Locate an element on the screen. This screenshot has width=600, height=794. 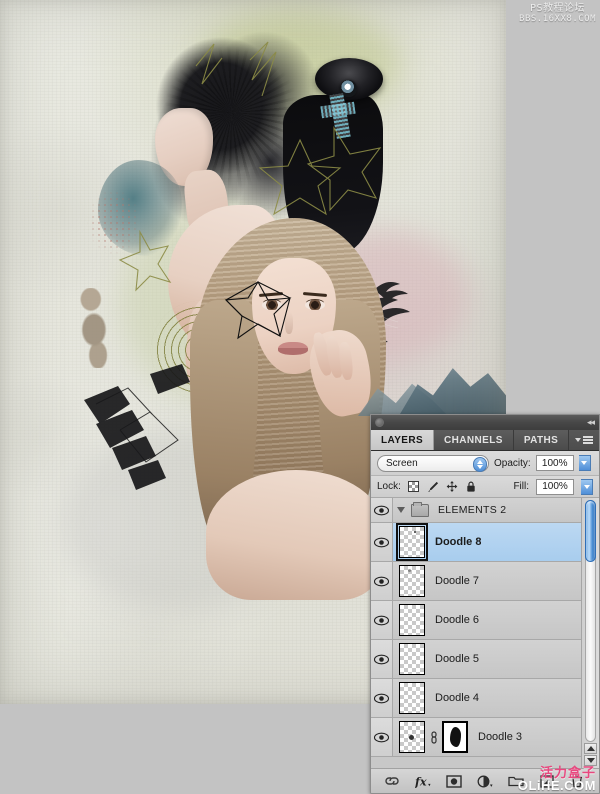
layer-row-doodle-5: Doodle 5 is located at coordinates (476, 659).